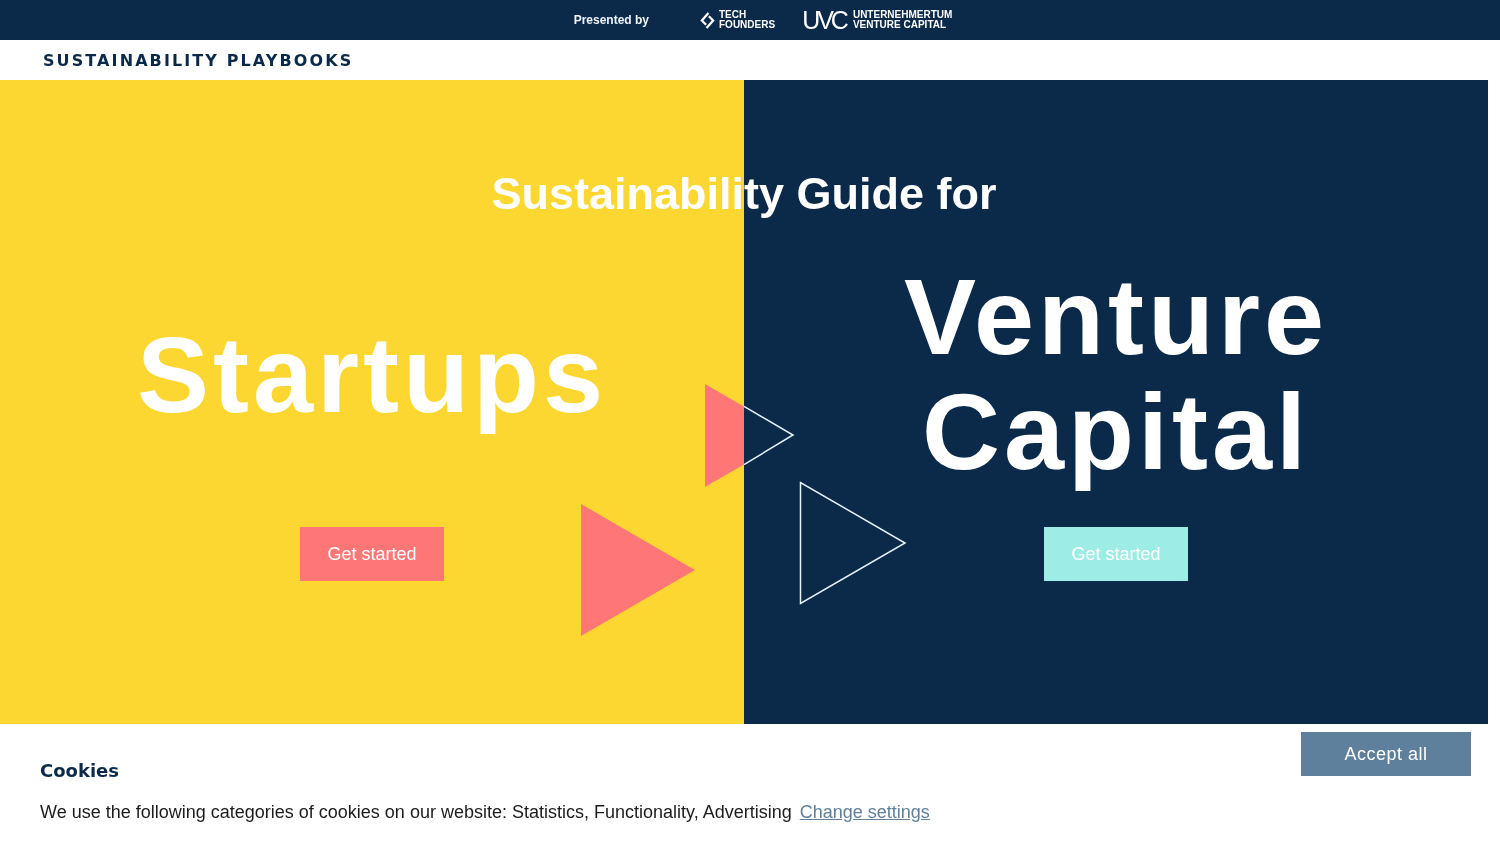 This screenshot has width=1500, height=866. What do you see at coordinates (372, 374) in the screenshot?
I see `panel-heading: Startups` at bounding box center [372, 374].